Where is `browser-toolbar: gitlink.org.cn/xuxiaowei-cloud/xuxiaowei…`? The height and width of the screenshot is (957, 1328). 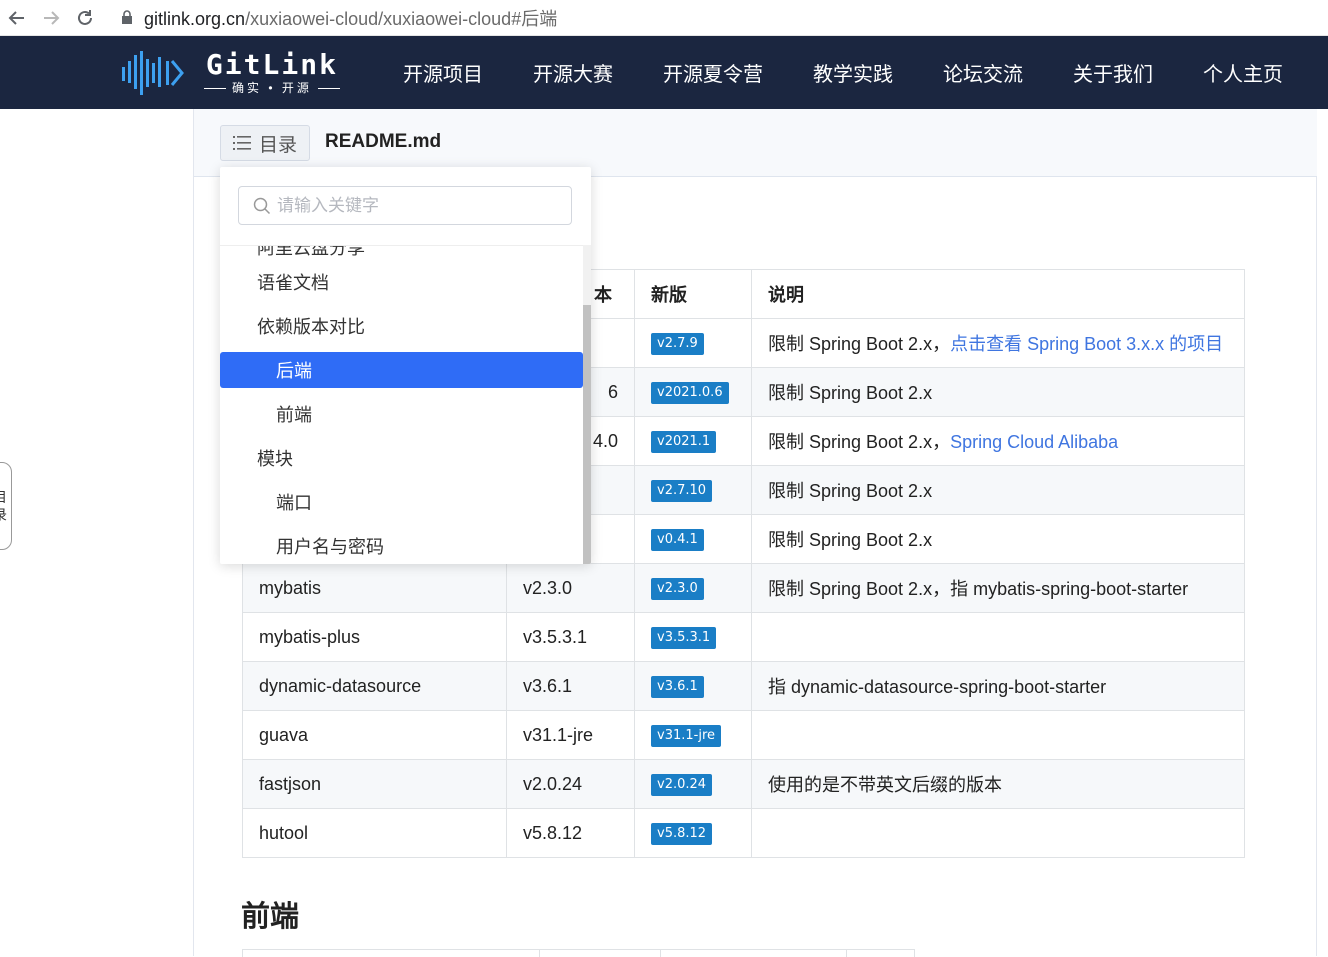
browser-toolbar: gitlink.org.cn/xuxiaowei-cloud/xuxiaowei… is located at coordinates (664, 18).